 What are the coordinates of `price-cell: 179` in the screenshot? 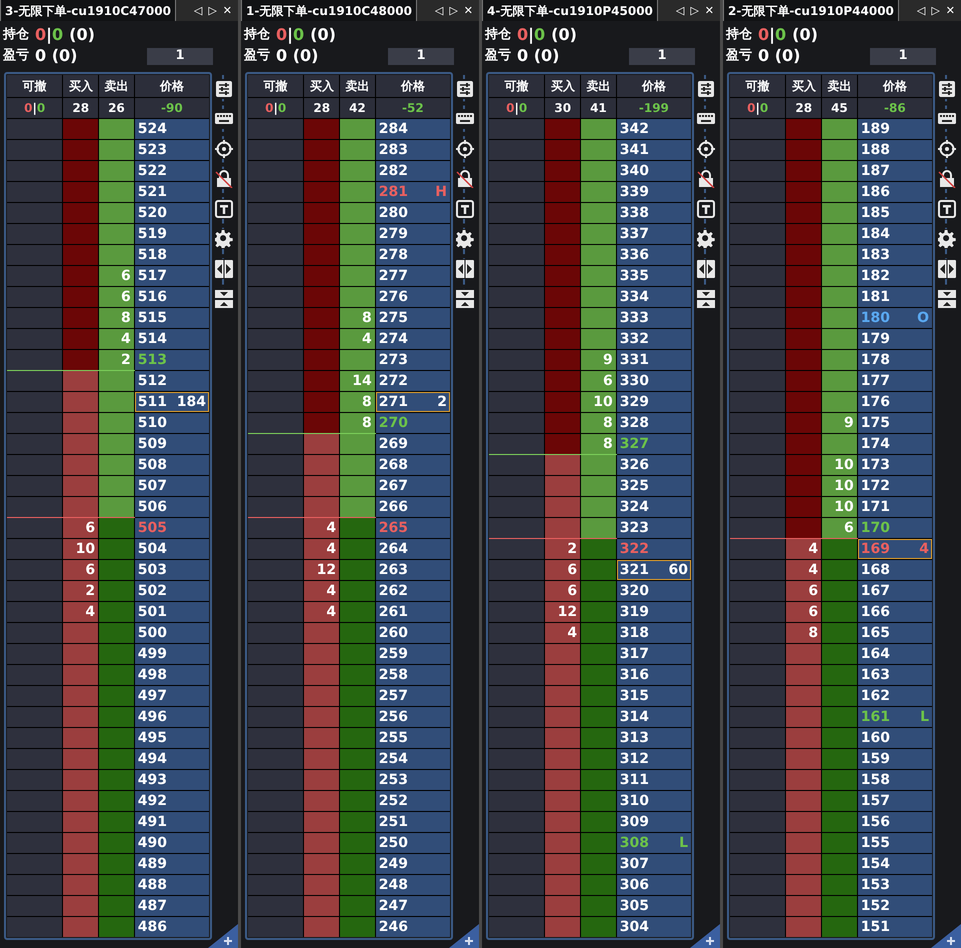 It's located at (895, 339).